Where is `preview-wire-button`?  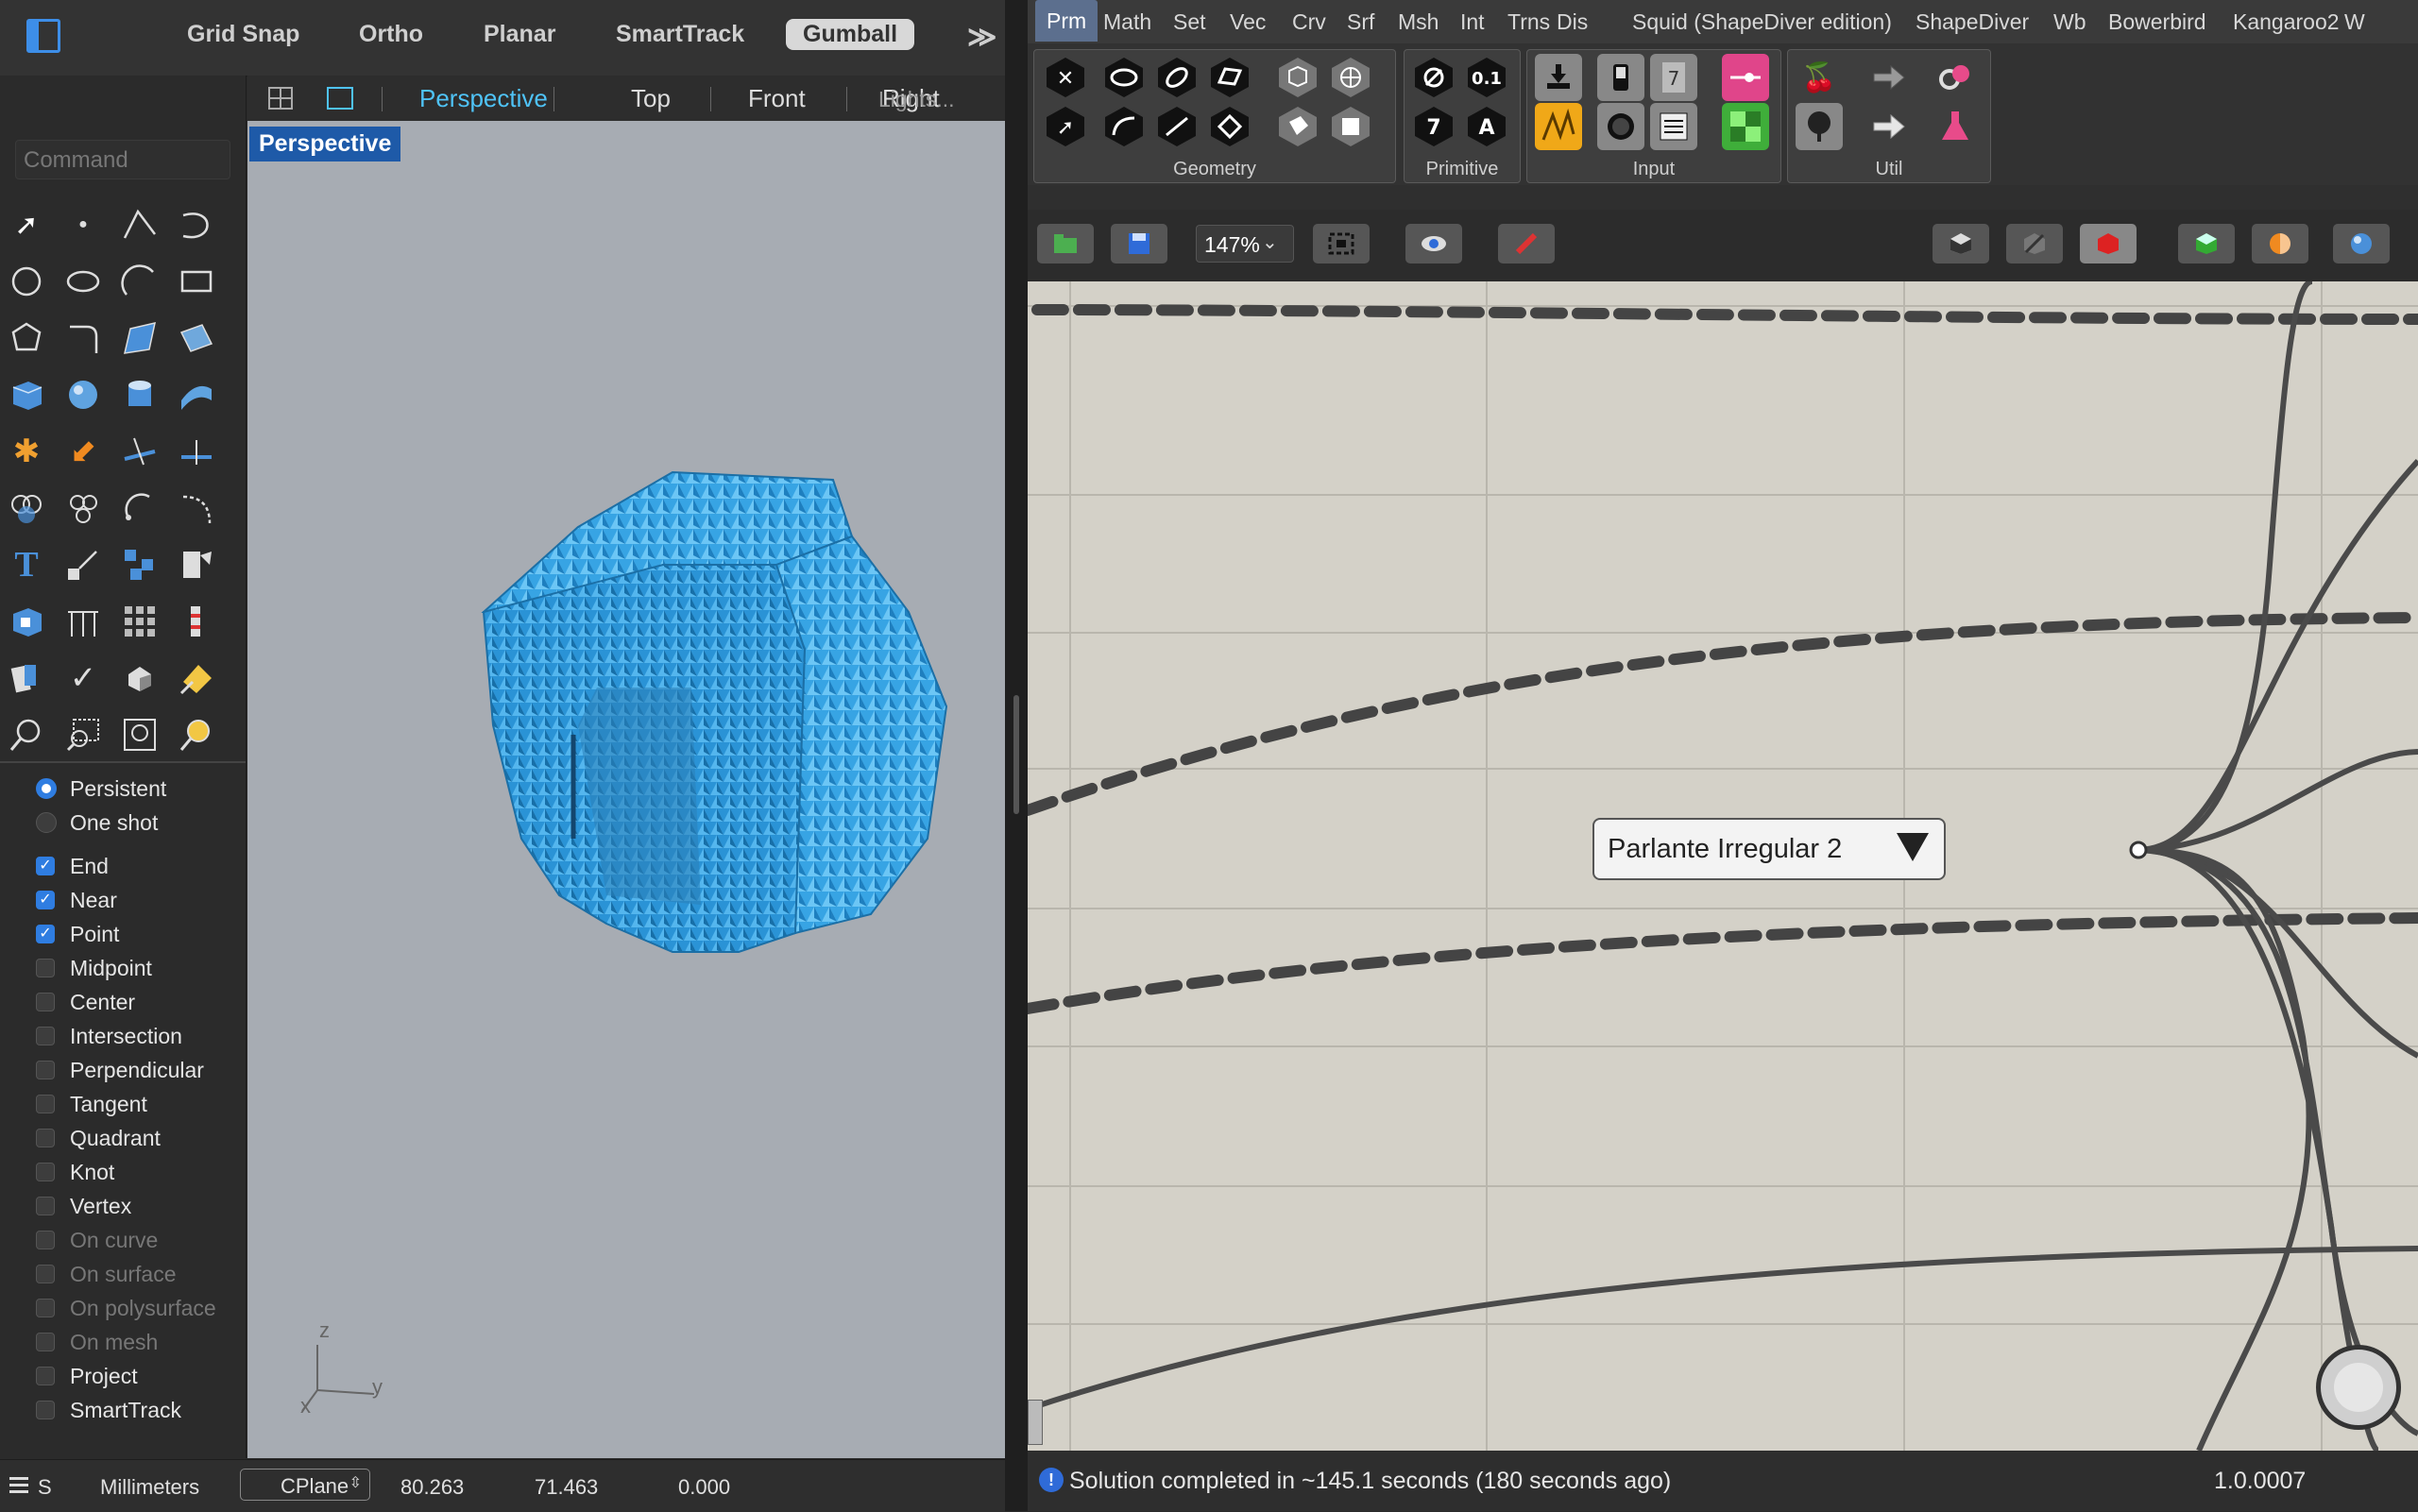
preview-wire-button is located at coordinates (1961, 244).